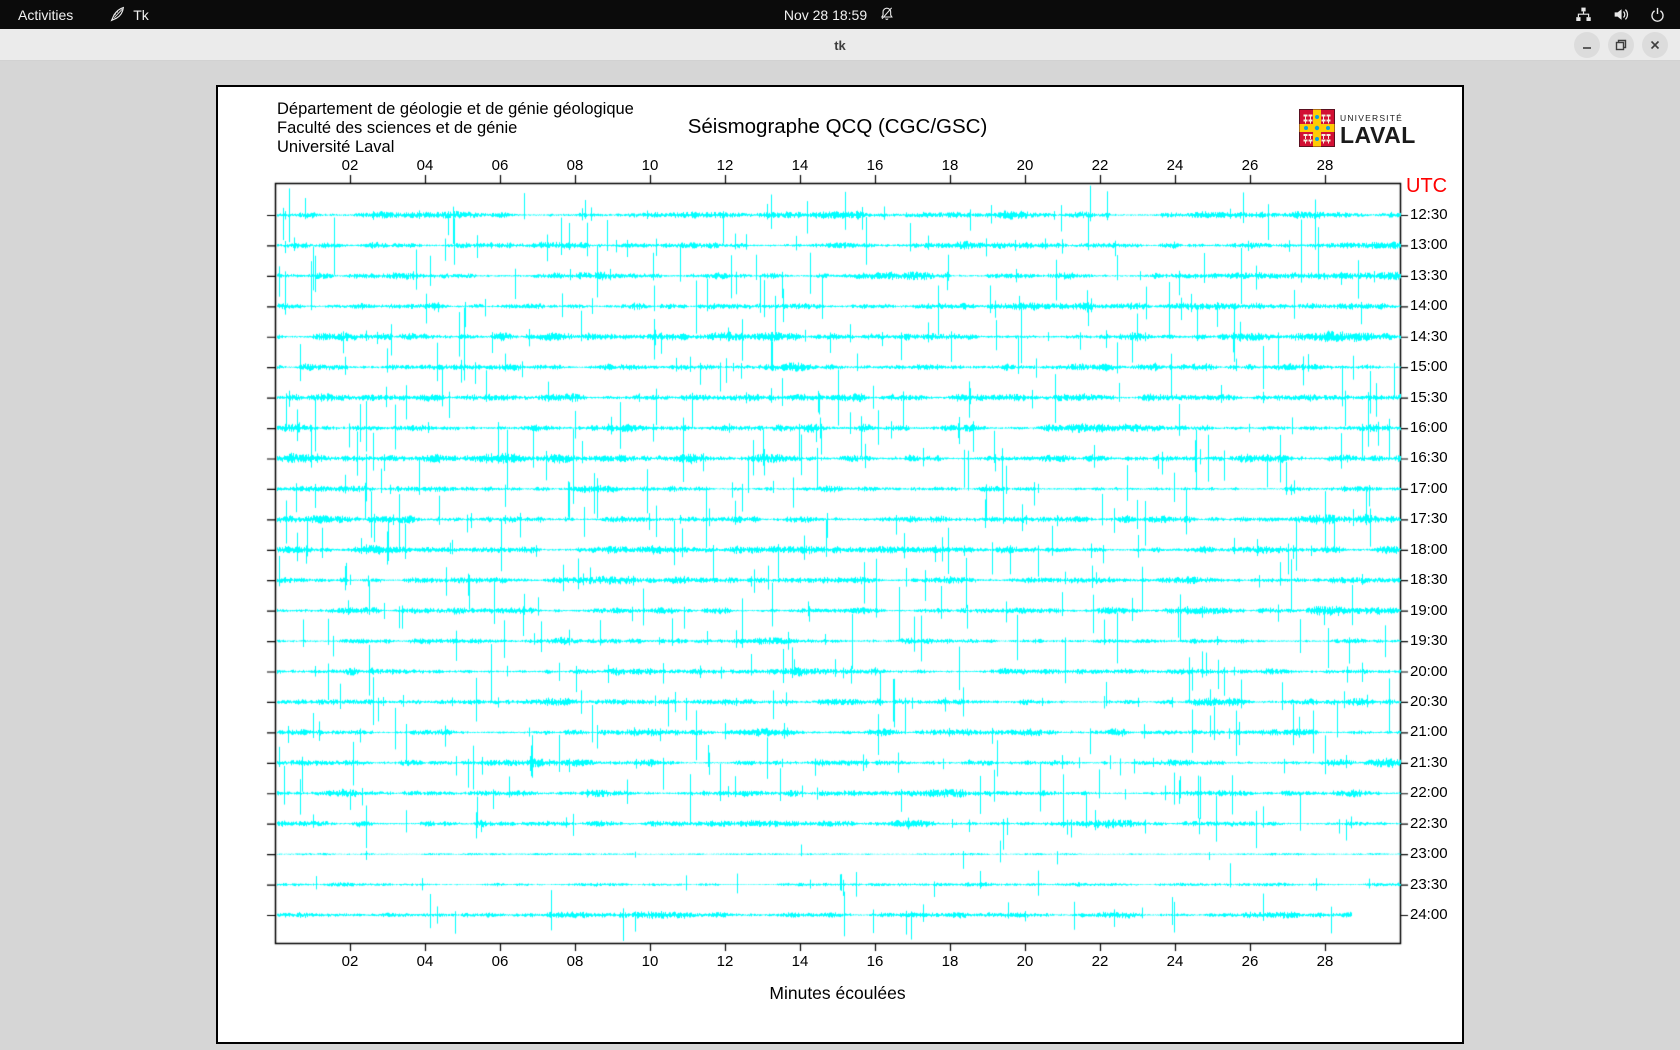 Image resolution: width=1680 pixels, height=1050 pixels. Describe the element at coordinates (825, 14) in the screenshot. I see `clock-label: Nov 28 18:59` at that location.